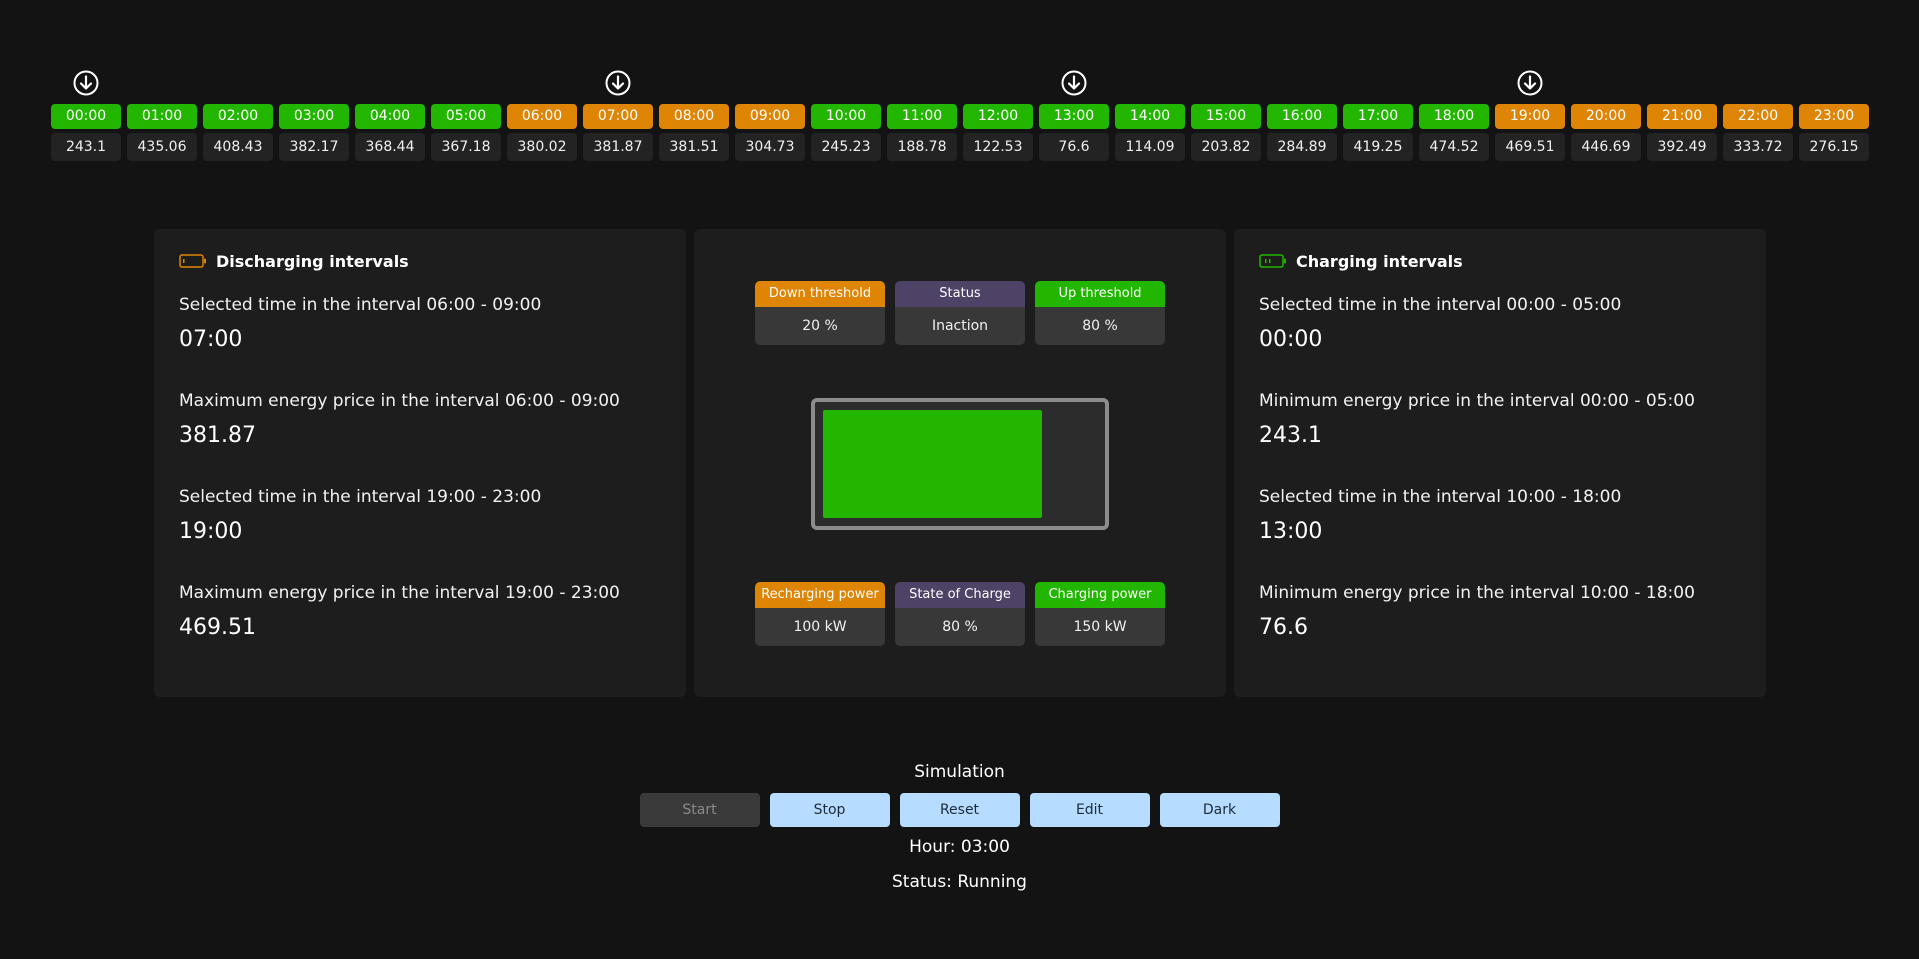 Image resolution: width=1919 pixels, height=959 pixels. I want to click on hour-price: 408.43, so click(238, 147).